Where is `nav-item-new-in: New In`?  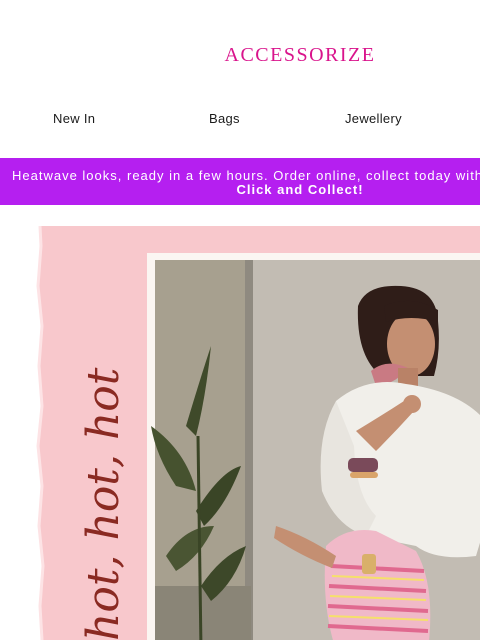 nav-item-new-in: New In is located at coordinates (74, 118).